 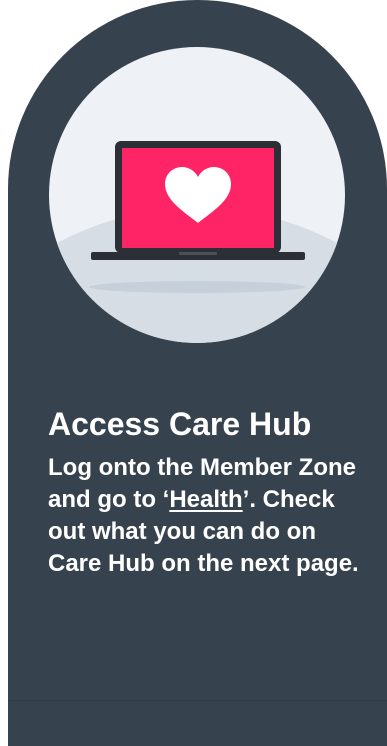 I want to click on health-link: Health, so click(x=205, y=499).